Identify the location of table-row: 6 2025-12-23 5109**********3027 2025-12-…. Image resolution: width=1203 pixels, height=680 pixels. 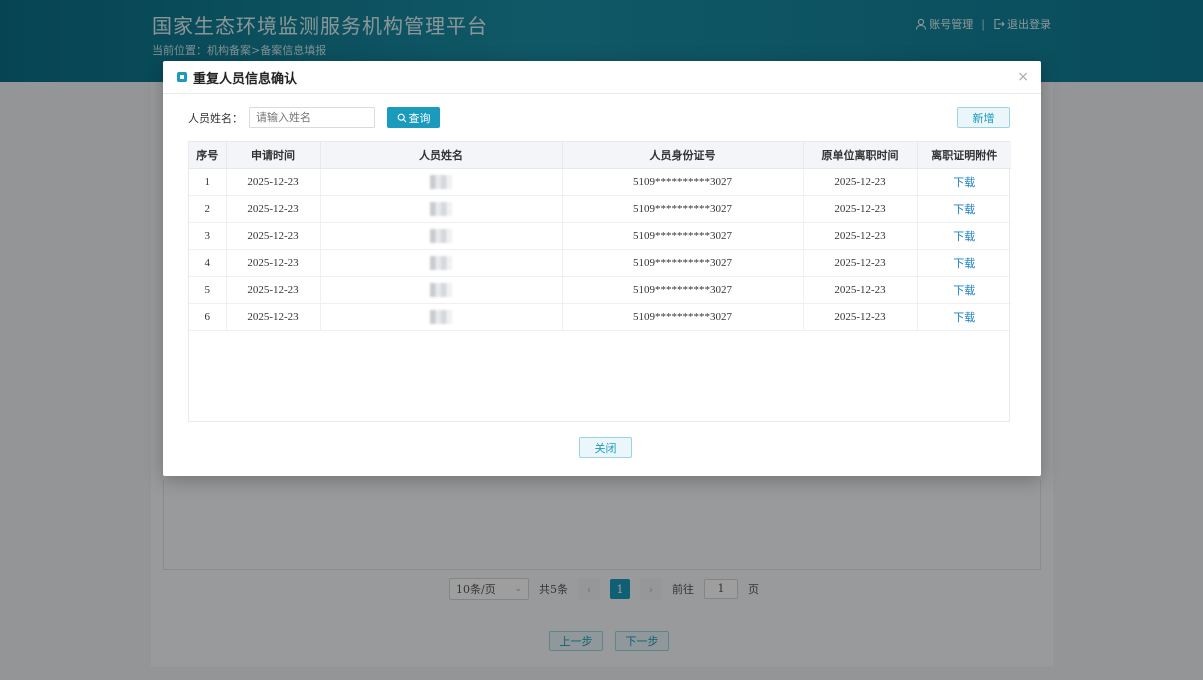
(600, 317).